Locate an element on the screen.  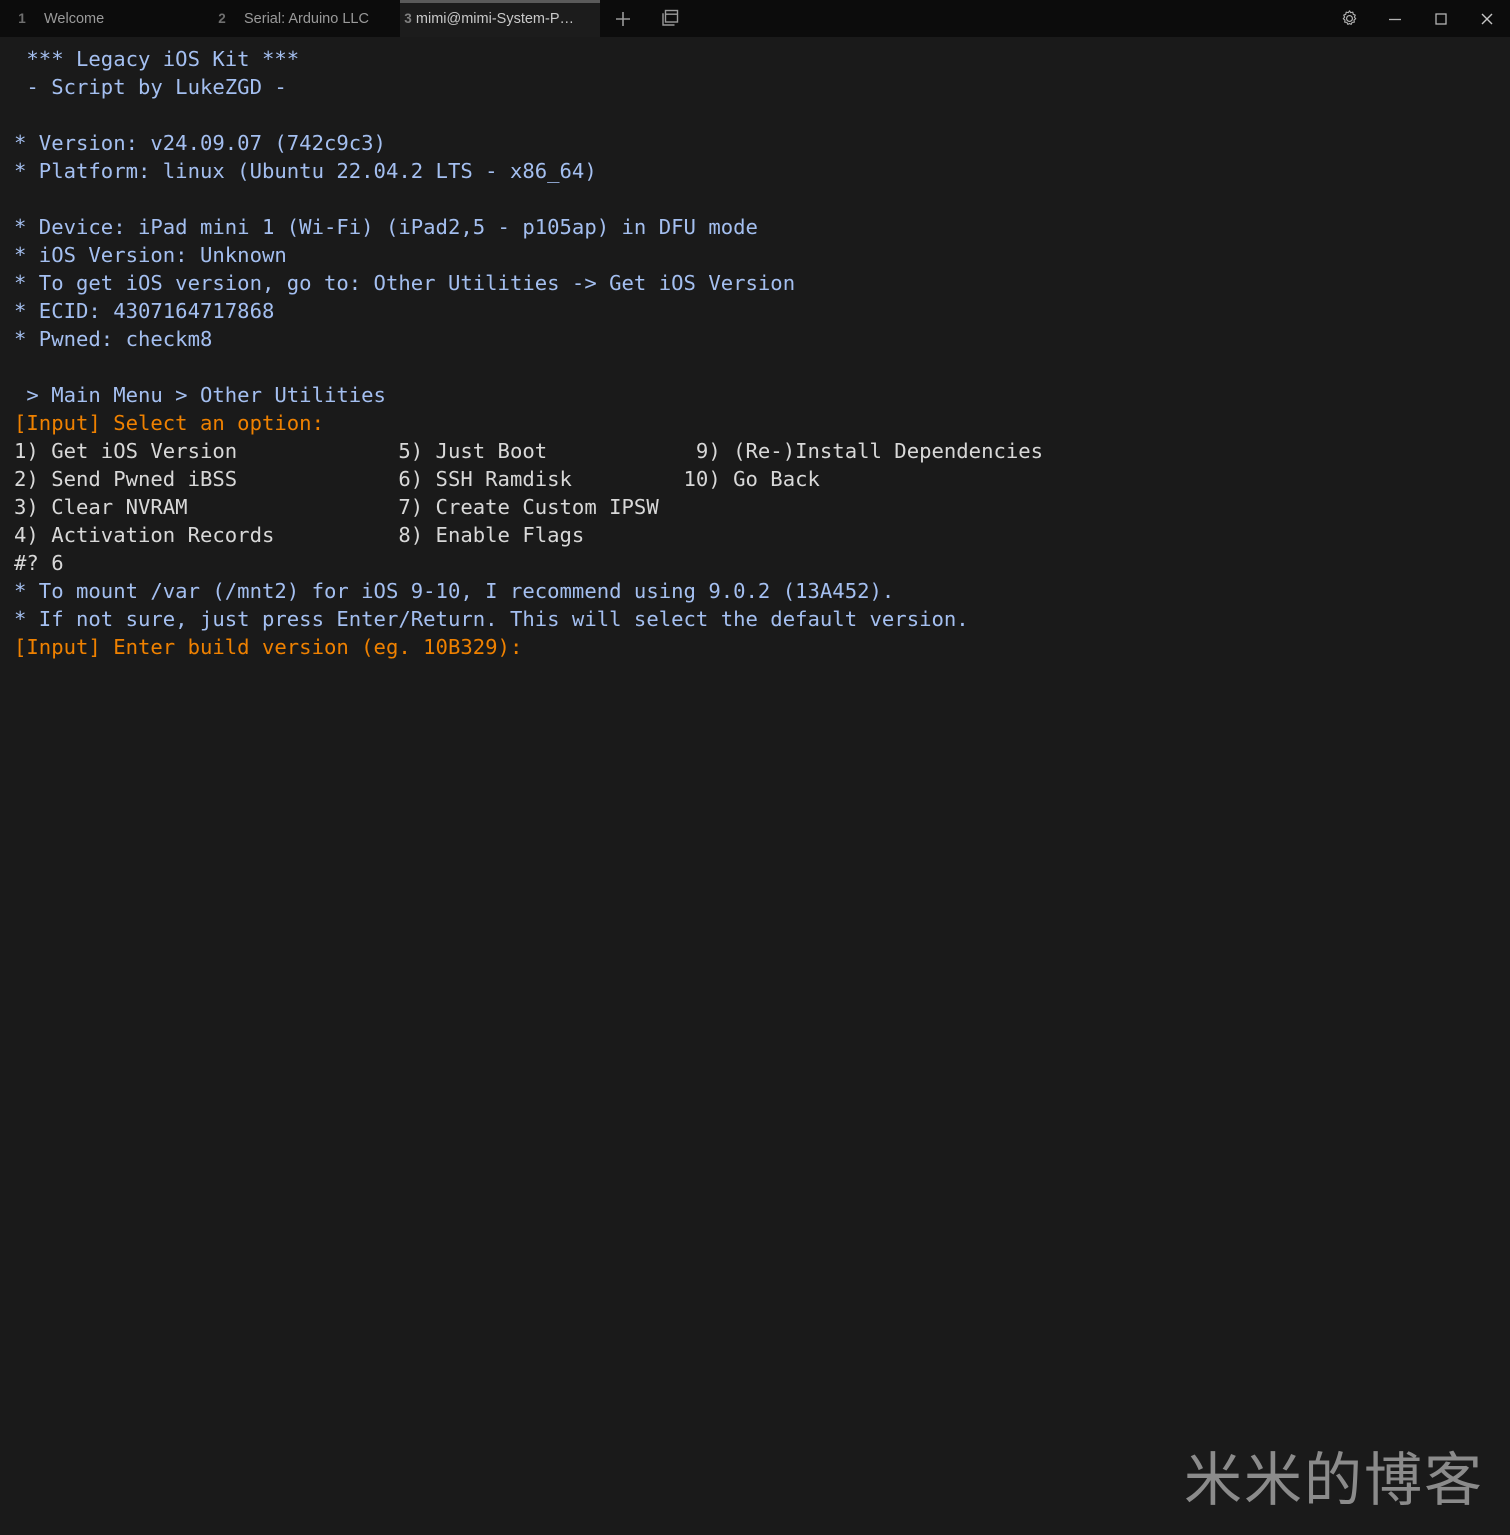
close-button is located at coordinates (1487, 18).